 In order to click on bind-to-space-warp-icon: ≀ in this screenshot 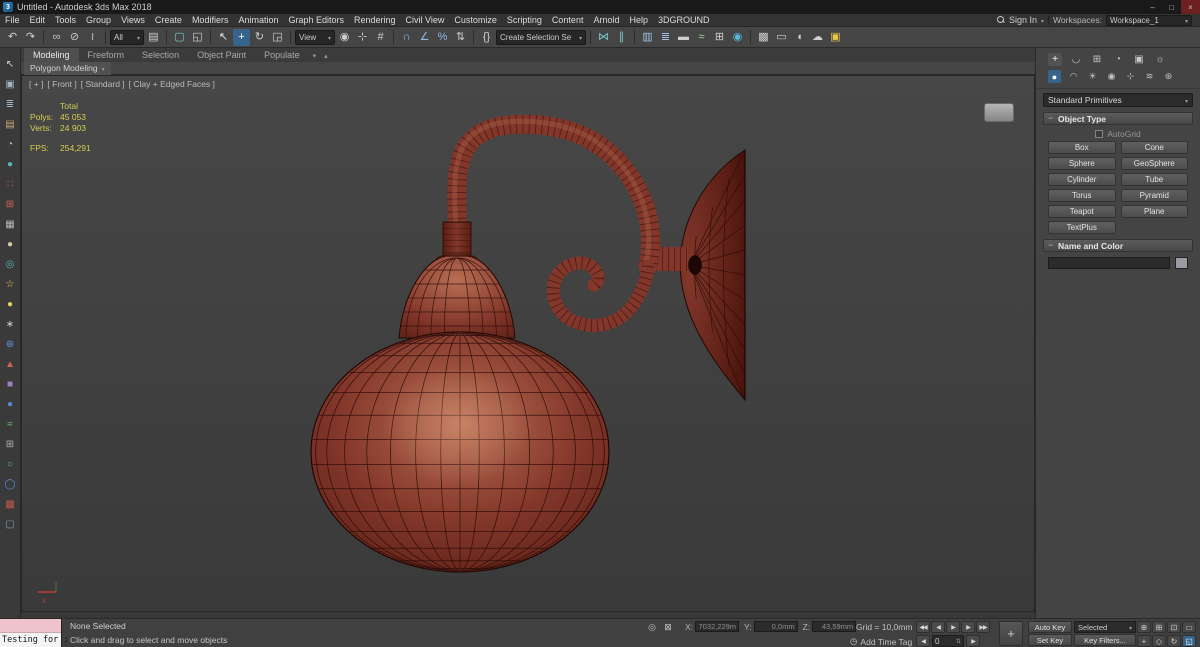, I will do `click(92, 37)`.